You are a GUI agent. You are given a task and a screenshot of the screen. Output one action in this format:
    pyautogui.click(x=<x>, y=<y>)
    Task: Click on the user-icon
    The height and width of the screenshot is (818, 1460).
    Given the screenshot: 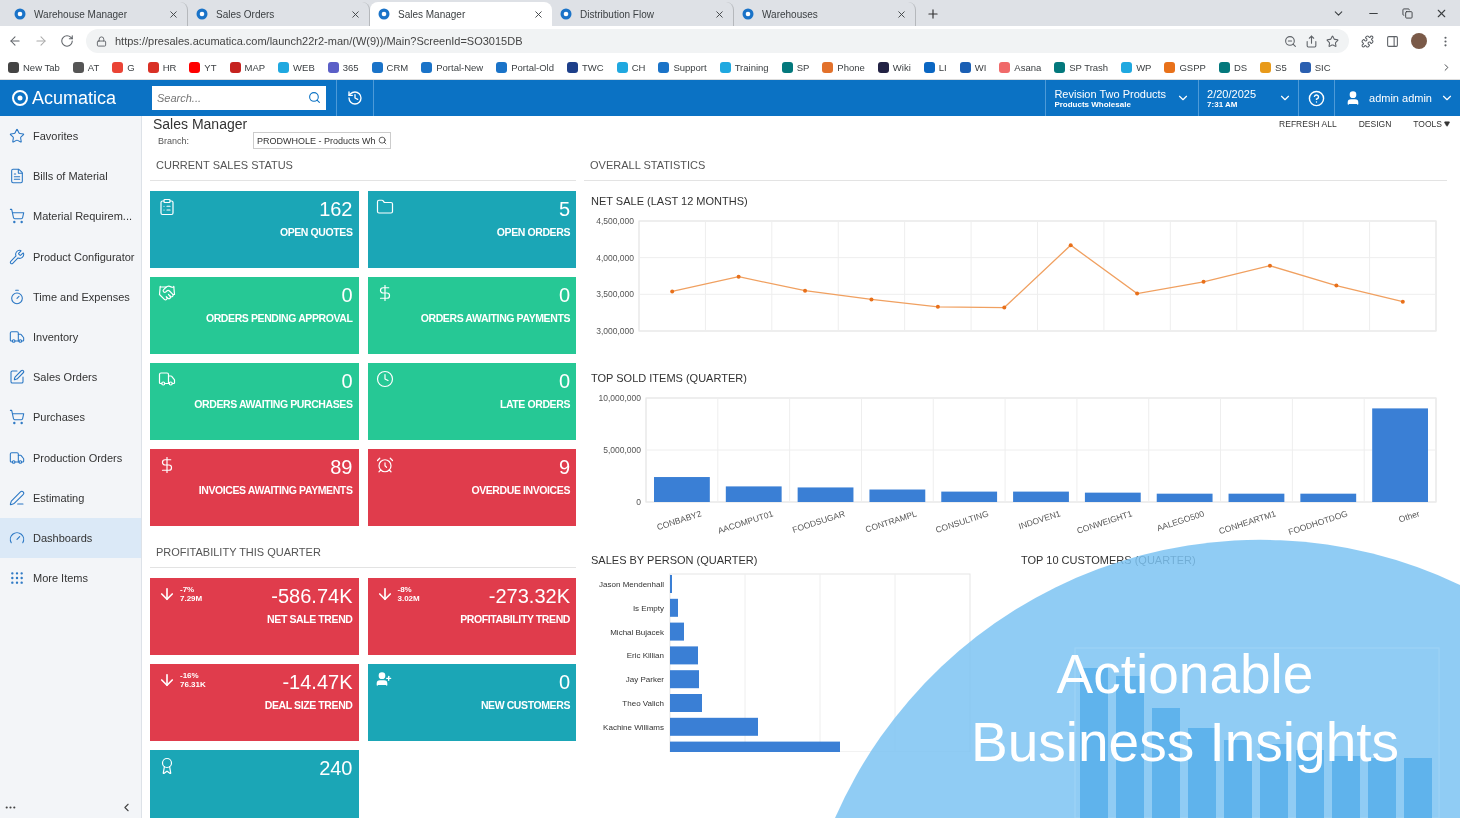 What is the action you would take?
    pyautogui.click(x=1353, y=98)
    